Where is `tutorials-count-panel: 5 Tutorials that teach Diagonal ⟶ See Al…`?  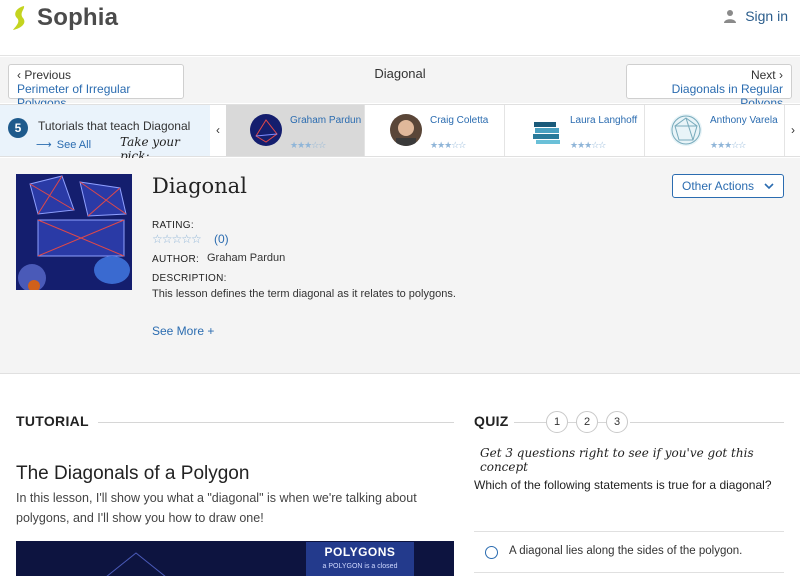
tutorials-count-panel: 5 Tutorials that teach Diagonal ⟶ See Al… is located at coordinates (105, 134).